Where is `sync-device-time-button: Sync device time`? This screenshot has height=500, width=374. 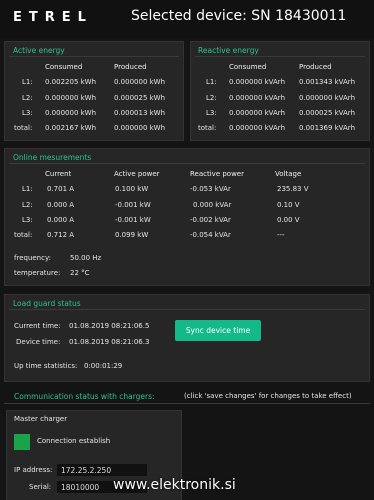
sync-device-time-button: Sync device time is located at coordinates (218, 330).